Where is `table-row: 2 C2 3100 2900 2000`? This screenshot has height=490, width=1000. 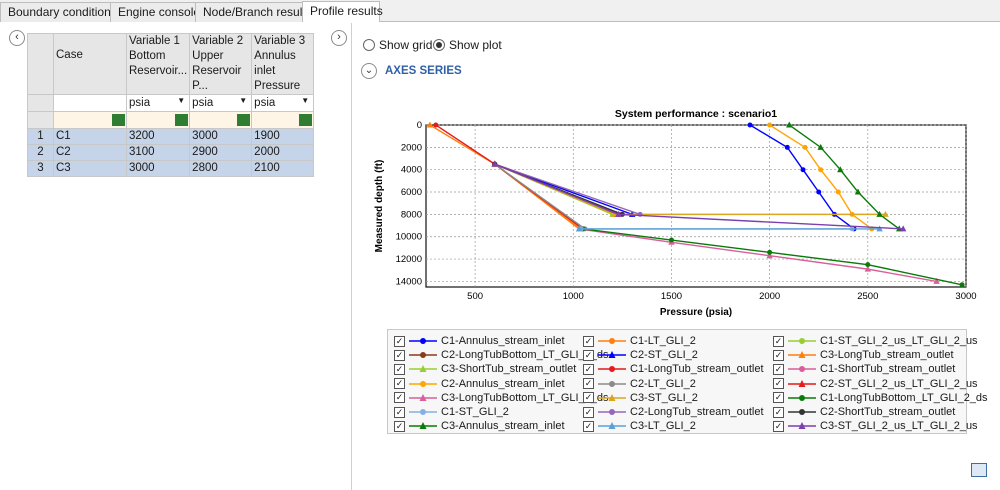
table-row: 2 C2 3100 2900 2000 is located at coordinates (171, 152).